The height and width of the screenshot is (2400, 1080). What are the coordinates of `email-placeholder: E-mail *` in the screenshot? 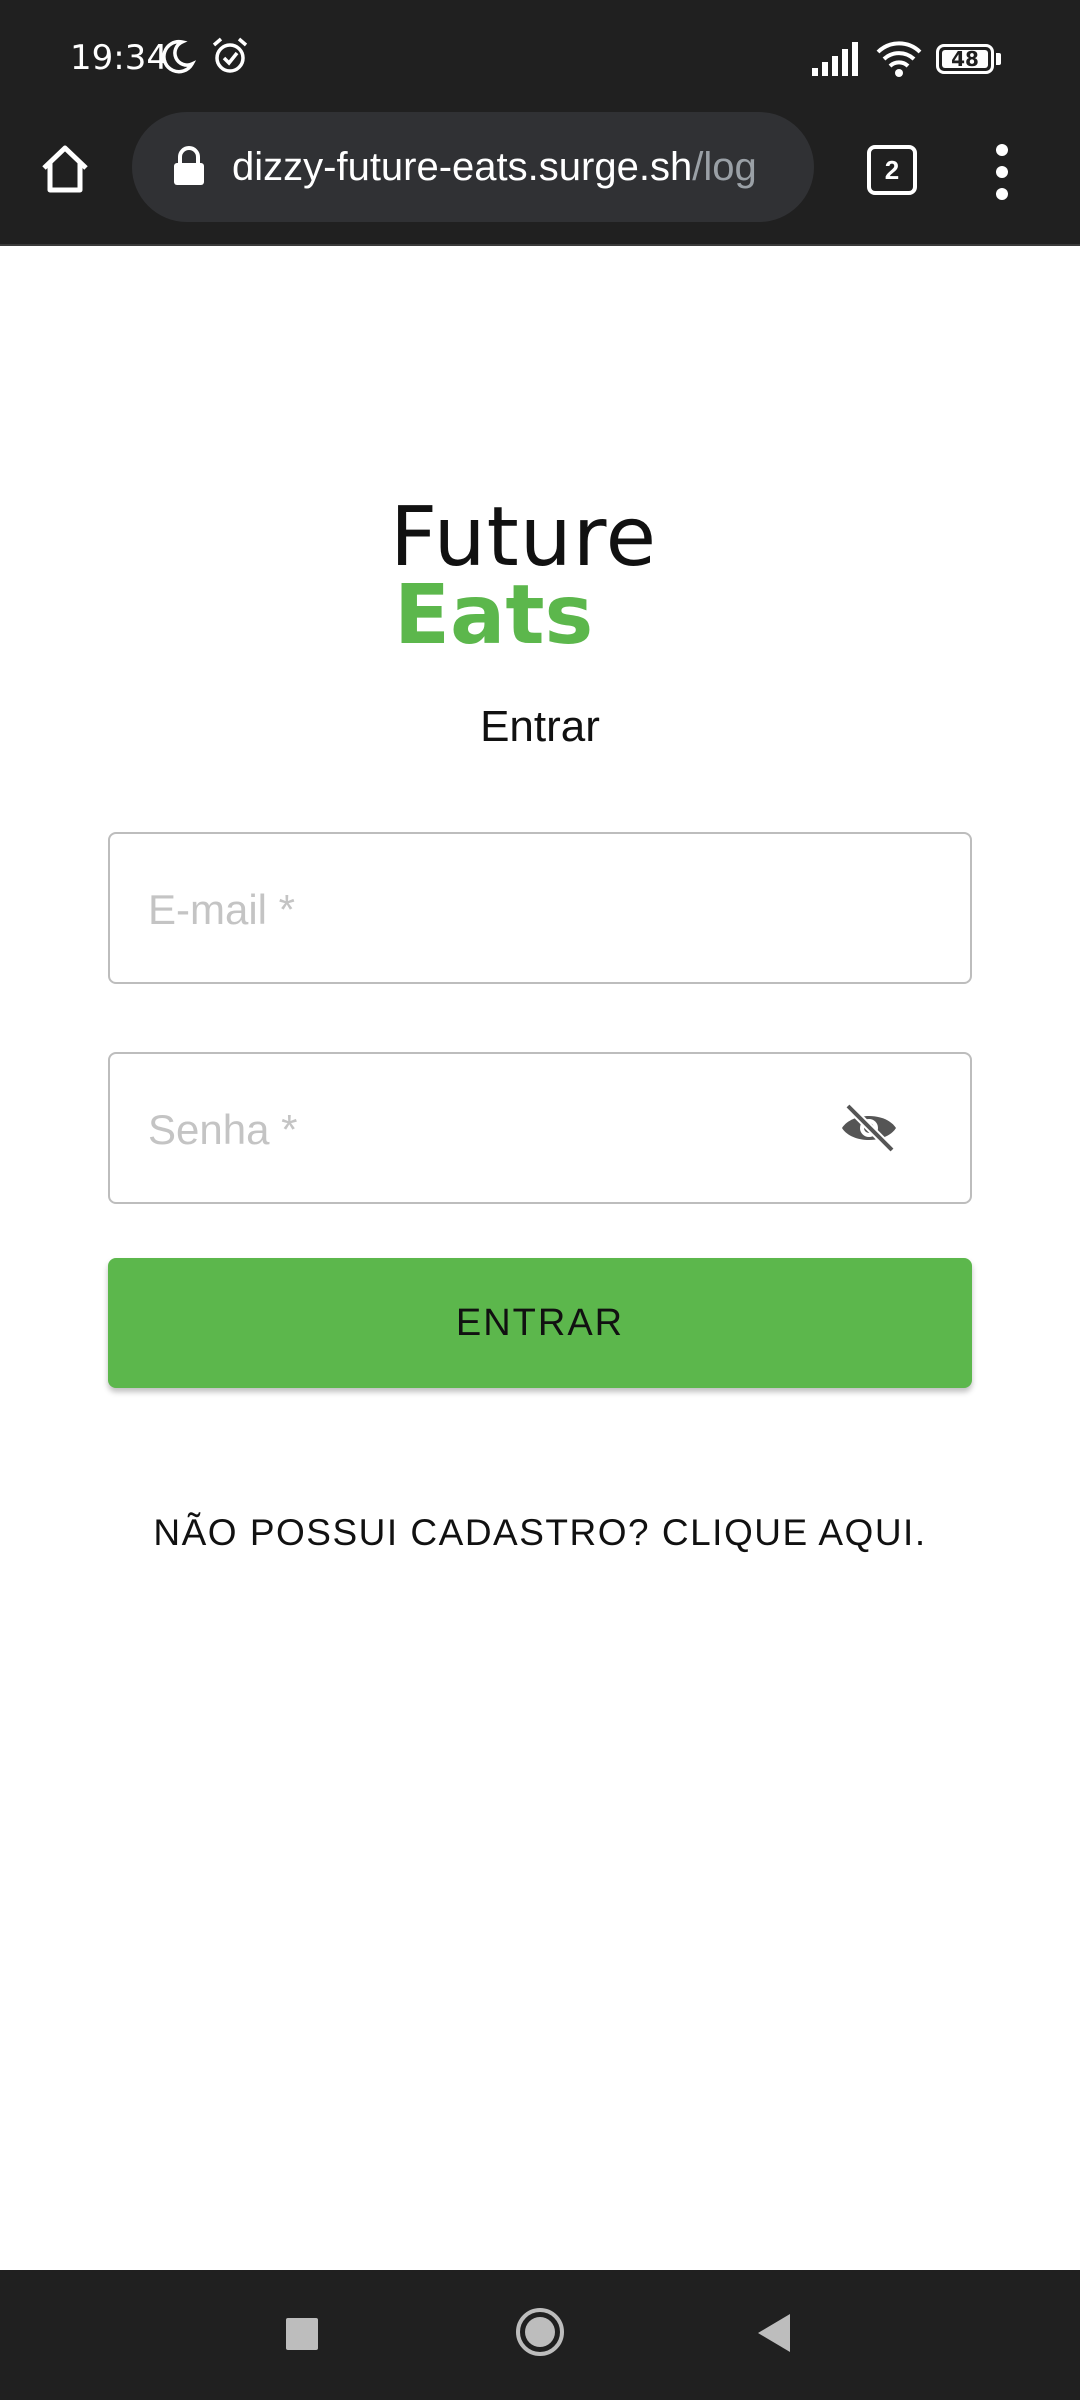 It's located at (222, 909).